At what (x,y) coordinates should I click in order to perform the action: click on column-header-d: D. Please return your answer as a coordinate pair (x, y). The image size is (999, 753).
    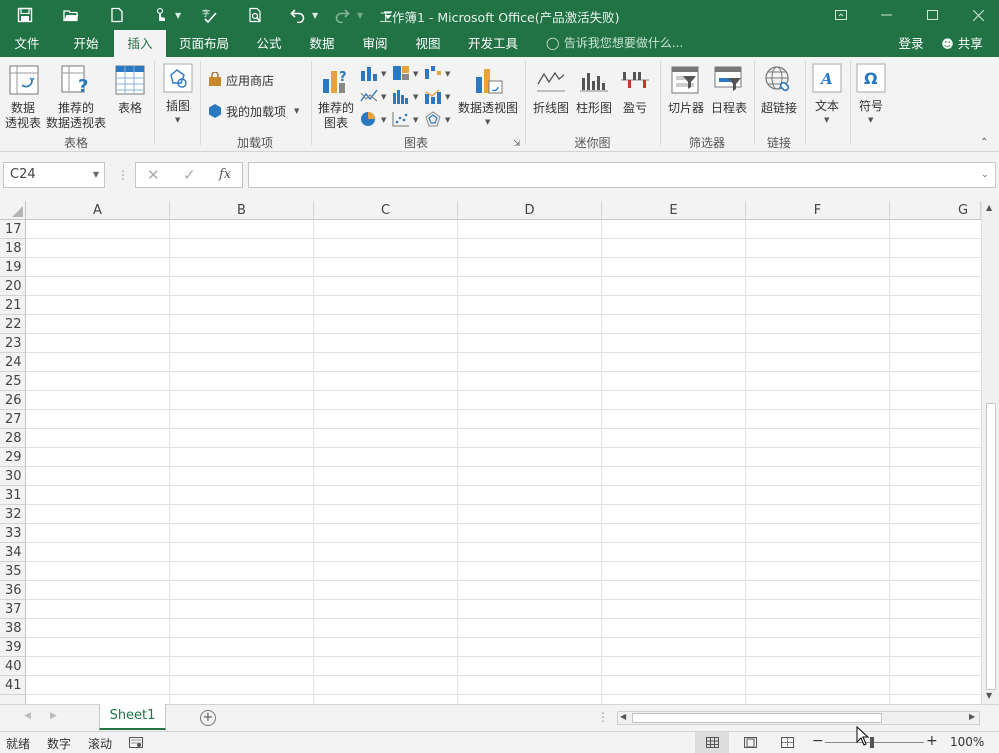
    Looking at the image, I should click on (530, 210).